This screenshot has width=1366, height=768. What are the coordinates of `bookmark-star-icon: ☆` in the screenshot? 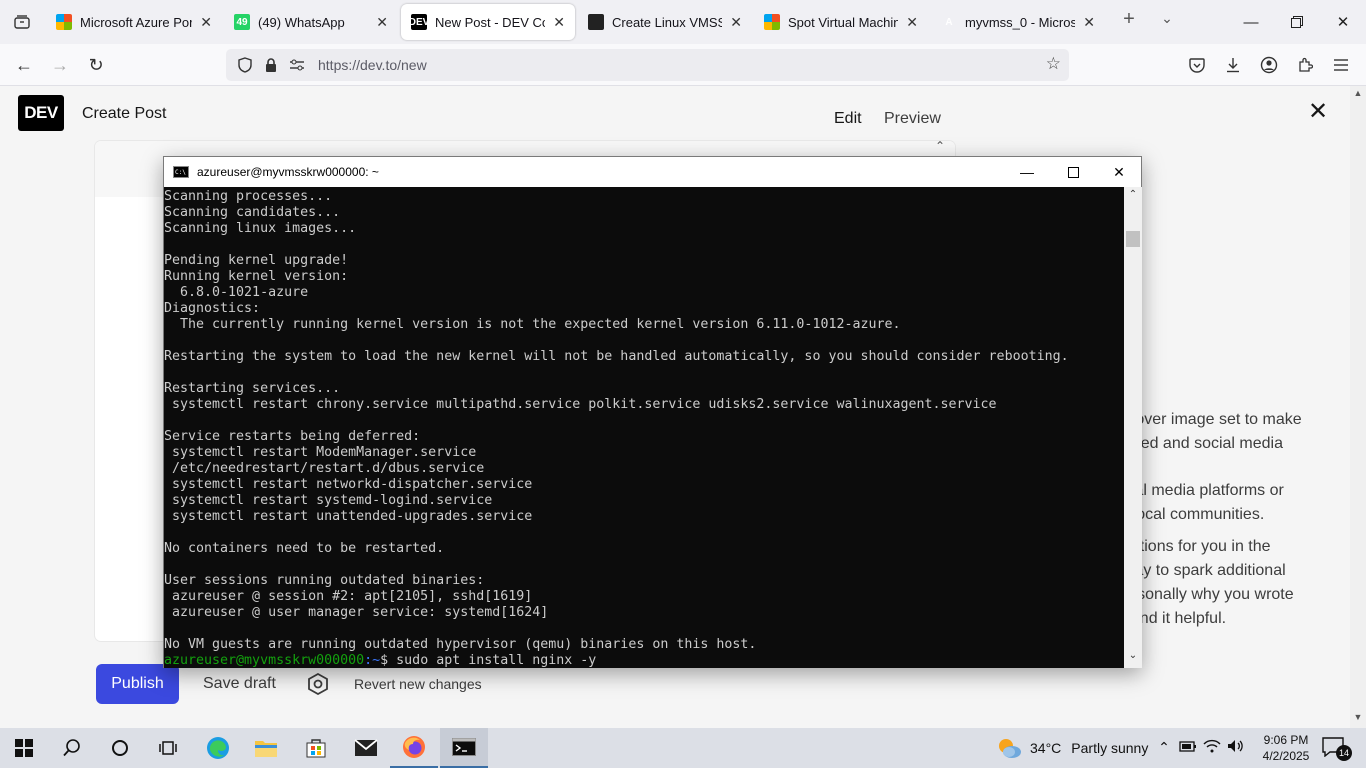 It's located at (1053, 64).